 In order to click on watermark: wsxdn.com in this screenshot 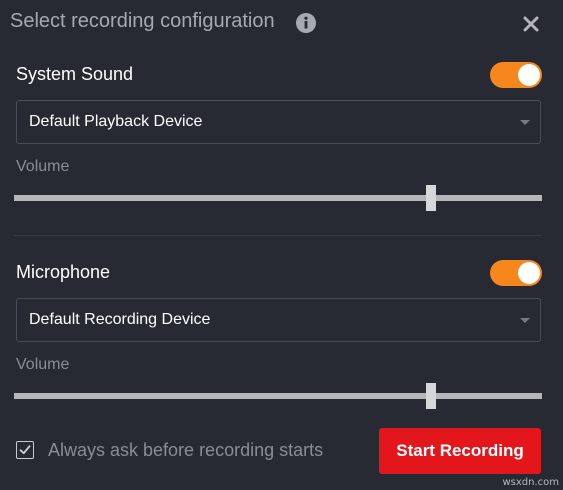, I will do `click(530, 482)`.